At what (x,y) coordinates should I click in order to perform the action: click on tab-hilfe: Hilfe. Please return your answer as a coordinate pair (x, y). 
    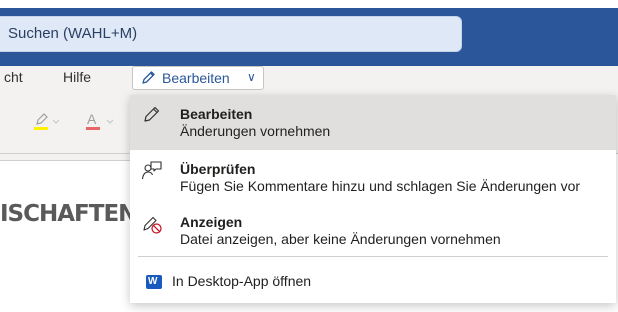
    Looking at the image, I should click on (77, 81).